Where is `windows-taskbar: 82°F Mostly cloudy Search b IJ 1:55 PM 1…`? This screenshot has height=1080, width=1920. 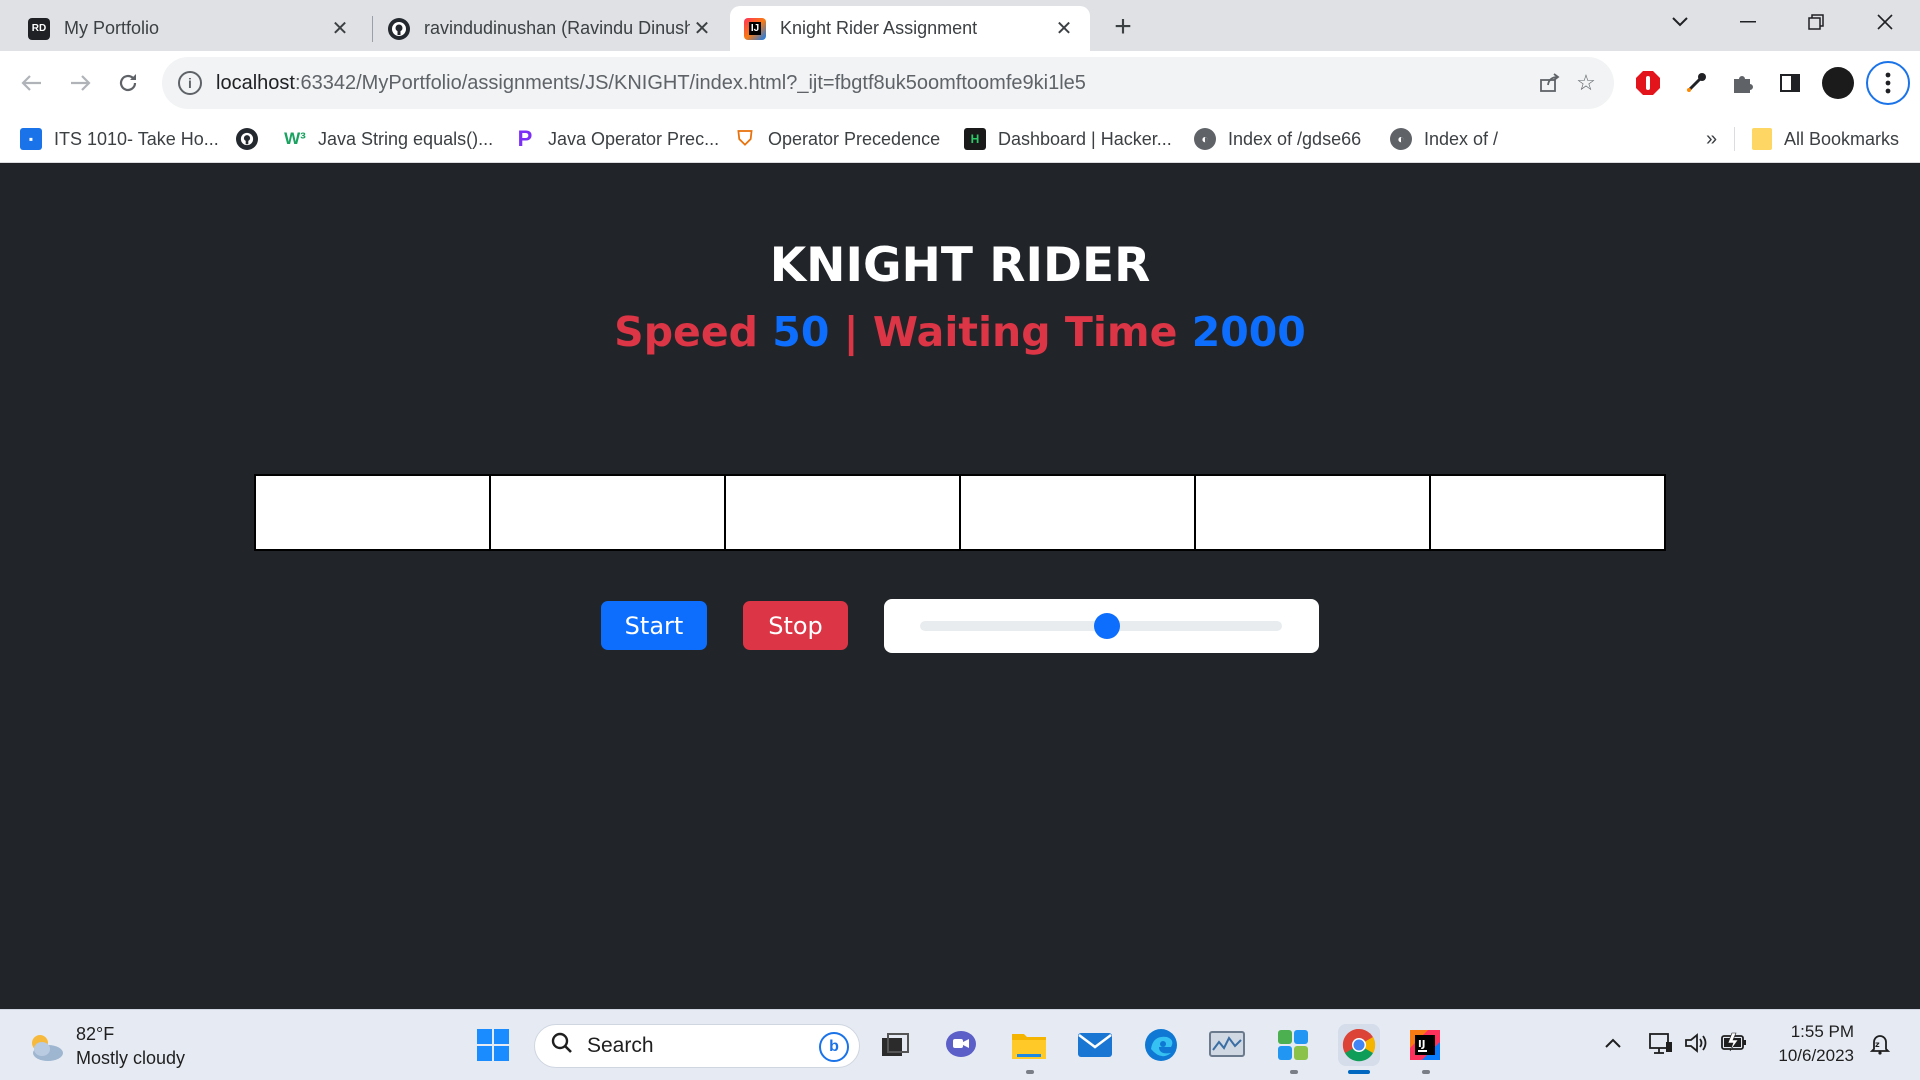 windows-taskbar: 82°F Mostly cloudy Search b IJ 1:55 PM 1… is located at coordinates (960, 1044).